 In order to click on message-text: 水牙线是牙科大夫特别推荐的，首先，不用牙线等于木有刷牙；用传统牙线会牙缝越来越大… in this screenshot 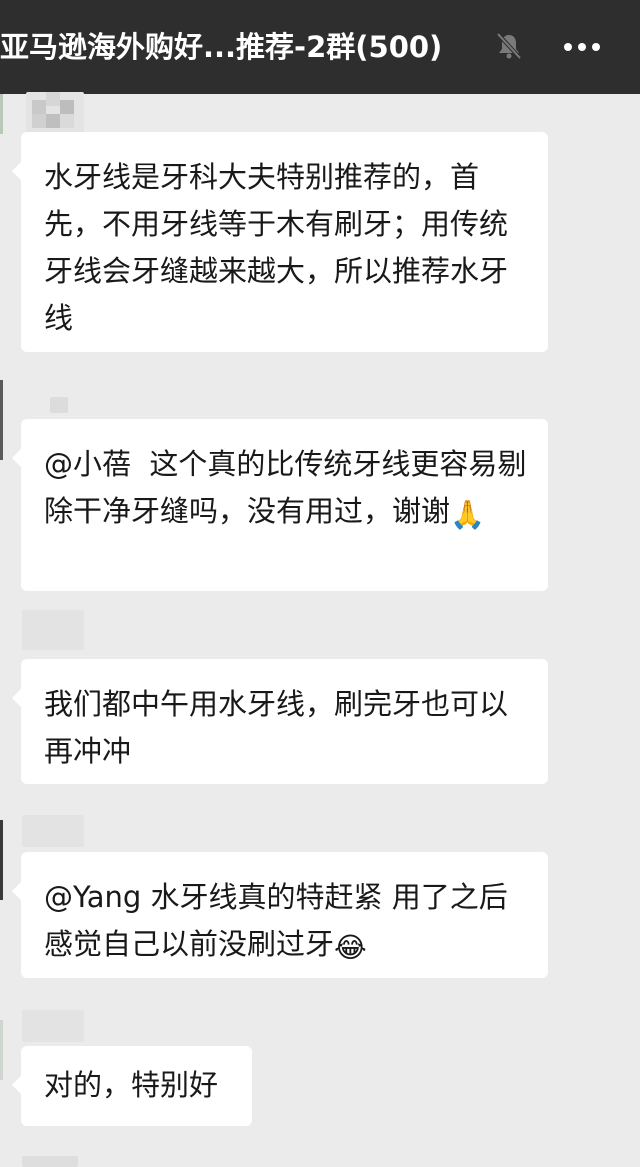, I will do `click(276, 247)`.